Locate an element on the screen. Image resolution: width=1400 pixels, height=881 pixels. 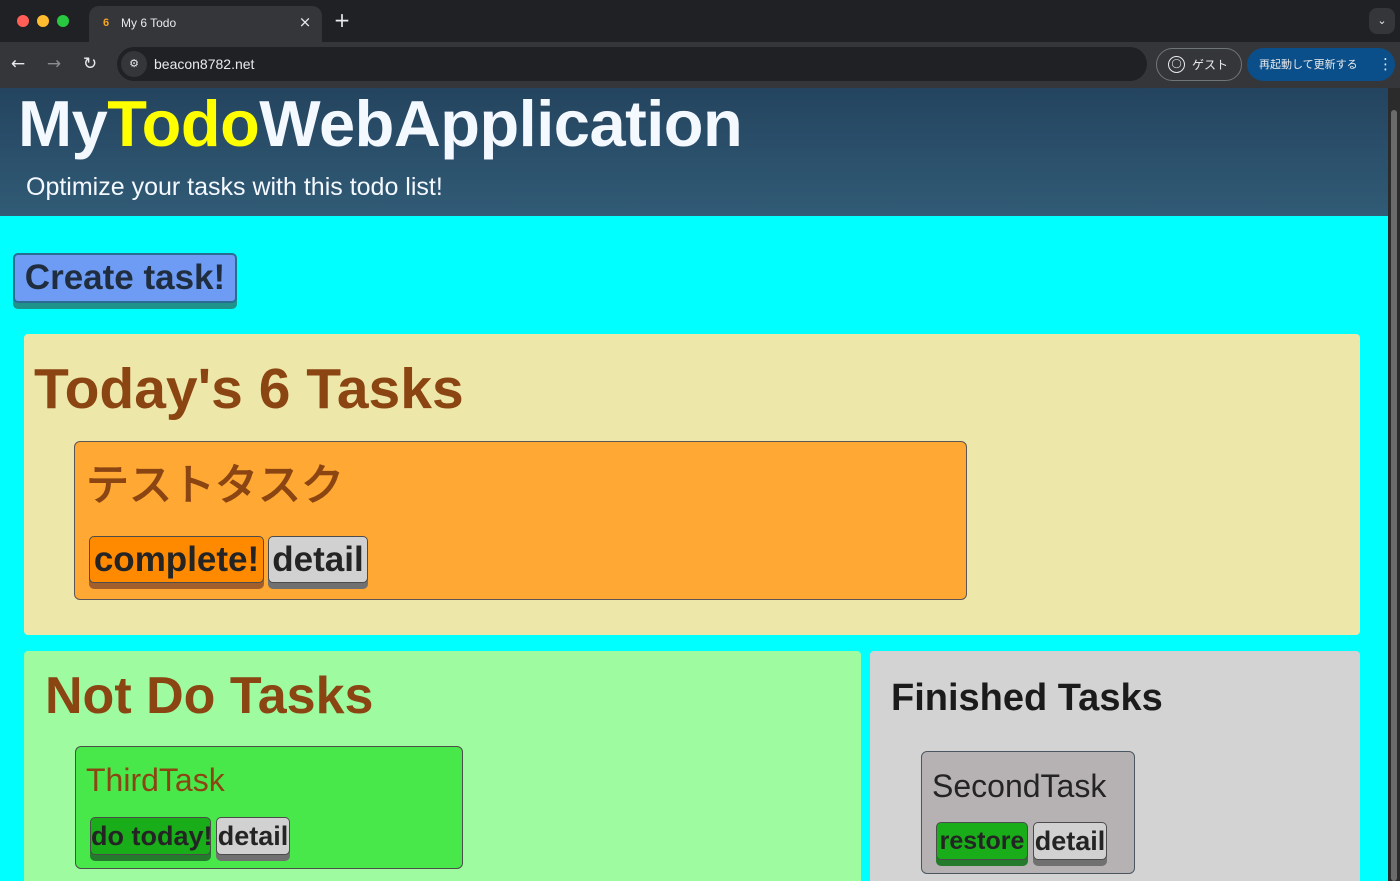
tab-favicon-icon: 6 is located at coordinates (106, 23).